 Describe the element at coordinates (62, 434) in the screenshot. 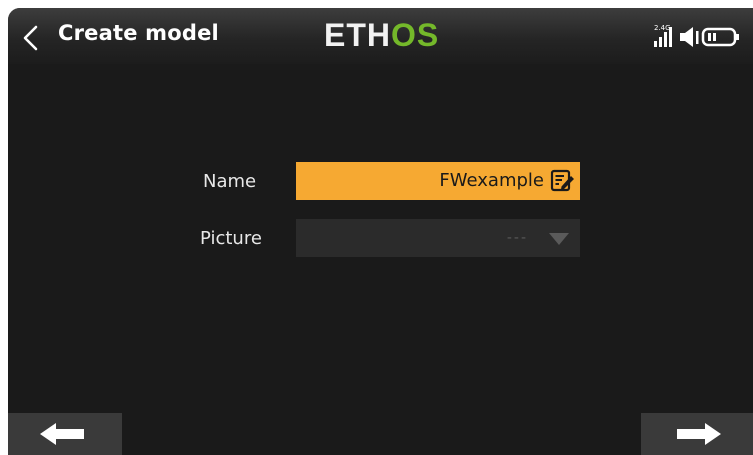

I see `arrow-left-icon` at that location.